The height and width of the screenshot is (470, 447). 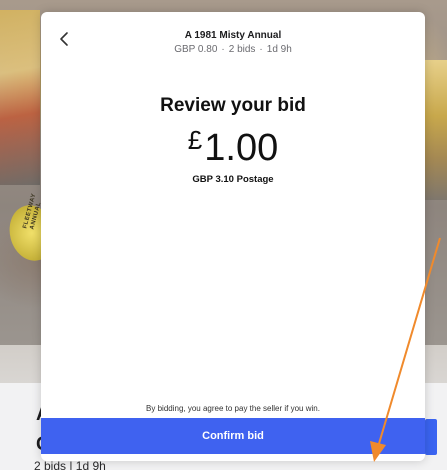 I want to click on review-title: Review your bid, so click(x=233, y=105).